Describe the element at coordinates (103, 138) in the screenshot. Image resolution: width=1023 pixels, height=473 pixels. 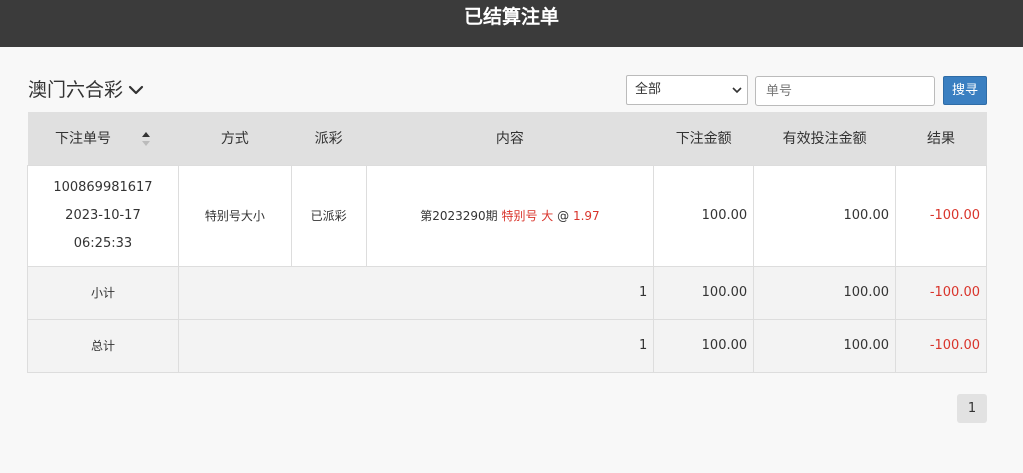
I see `column-header-order-no: 下注单号` at that location.